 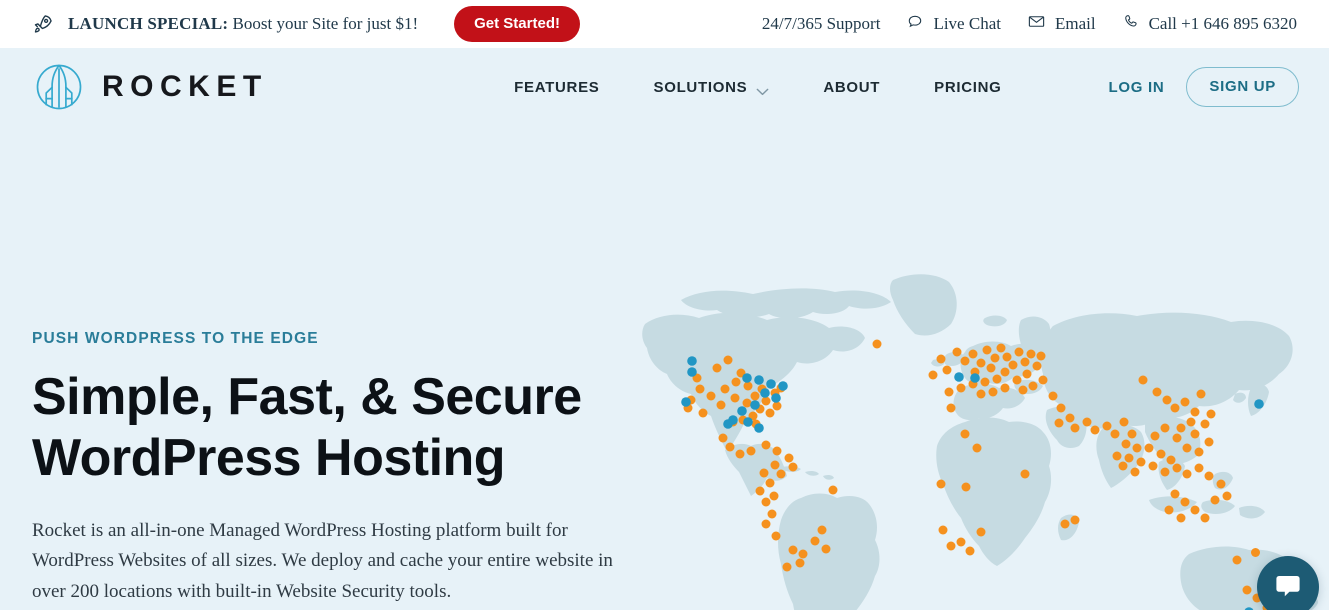 I want to click on phone-icon, so click(x=1131, y=24).